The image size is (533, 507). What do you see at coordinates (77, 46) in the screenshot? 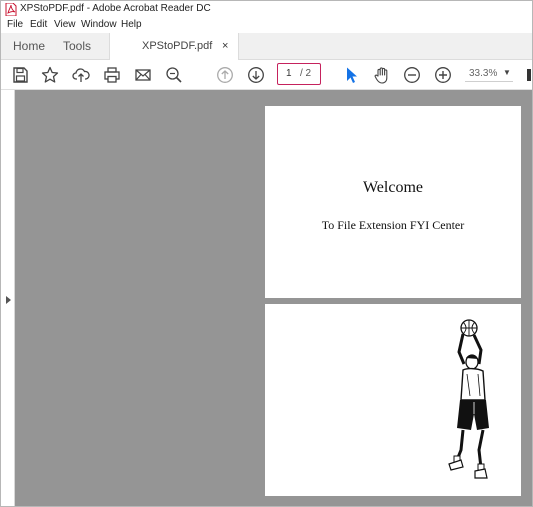
I see `tab-tools: Tools` at bounding box center [77, 46].